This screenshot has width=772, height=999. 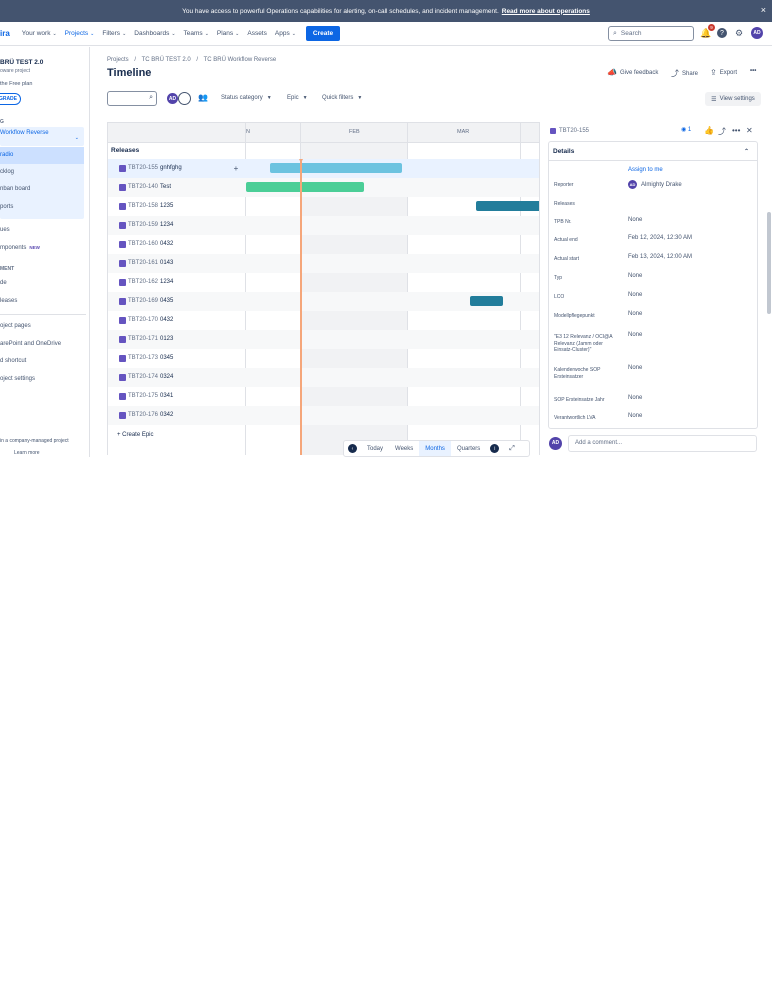 What do you see at coordinates (15, 189) in the screenshot?
I see `sidebar-item-board: nban board` at bounding box center [15, 189].